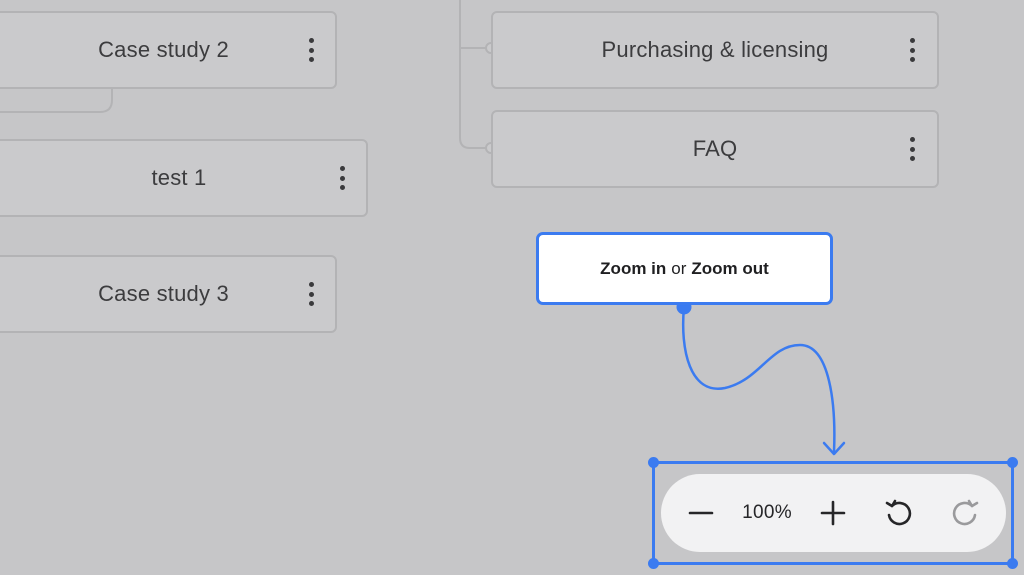 Image resolution: width=1024 pixels, height=575 pixels. I want to click on redo-icon, so click(965, 512).